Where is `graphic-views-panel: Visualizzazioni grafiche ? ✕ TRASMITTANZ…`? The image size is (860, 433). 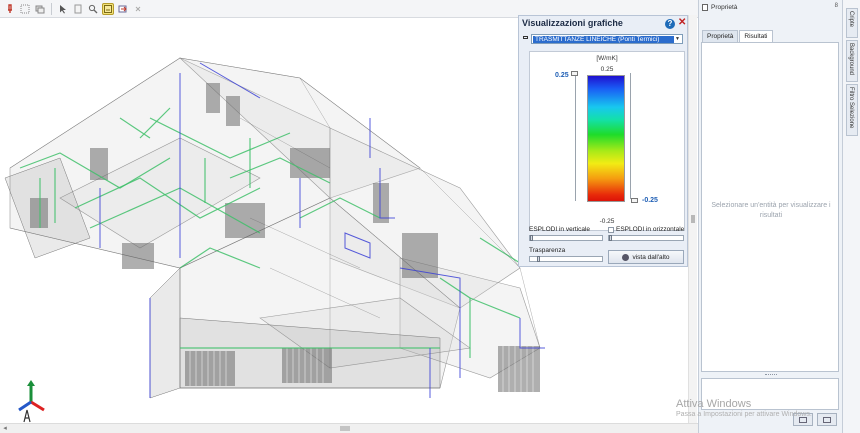 graphic-views-panel: Visualizzazioni grafiche ? ✕ TRASMITTANZ… is located at coordinates (603, 141).